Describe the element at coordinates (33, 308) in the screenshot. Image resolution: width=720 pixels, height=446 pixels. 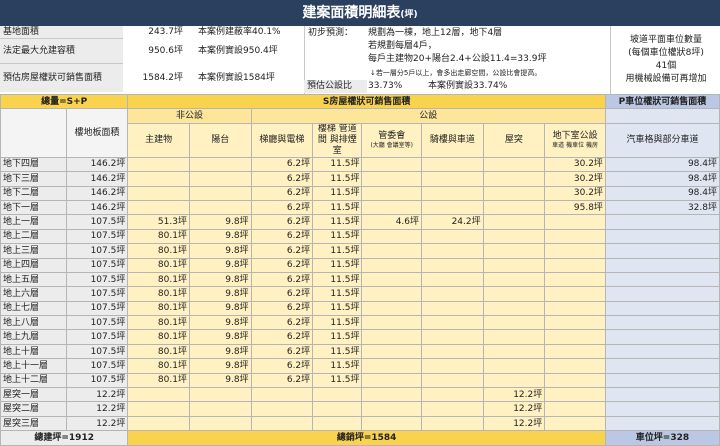
I see `cell-floor: 地上七層` at that location.